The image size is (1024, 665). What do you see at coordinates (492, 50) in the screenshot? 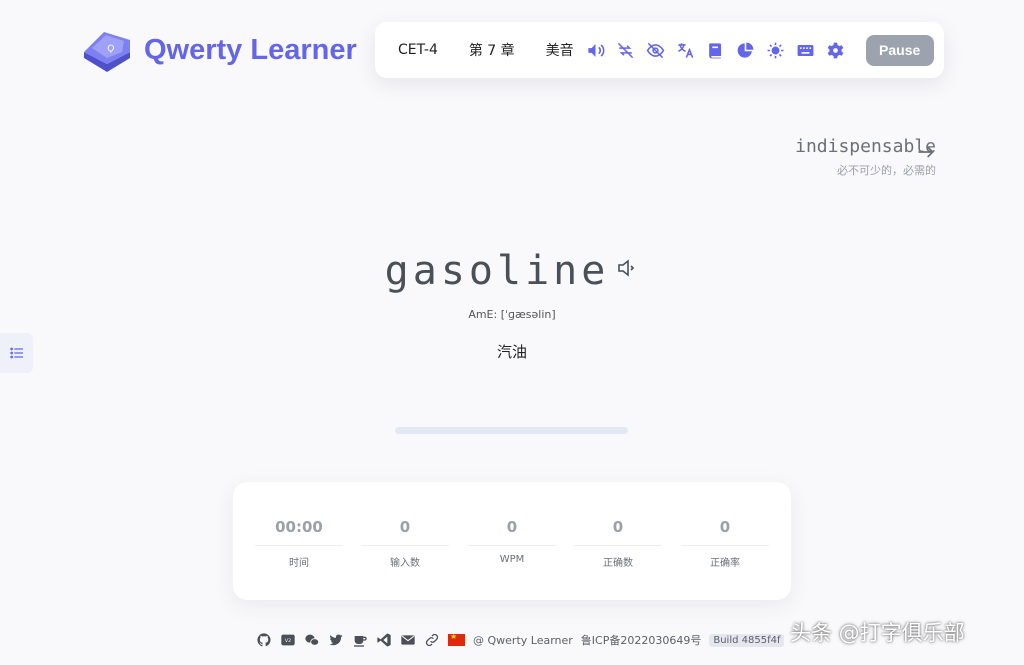
I see `chapter-selector: 第 7 章` at bounding box center [492, 50].